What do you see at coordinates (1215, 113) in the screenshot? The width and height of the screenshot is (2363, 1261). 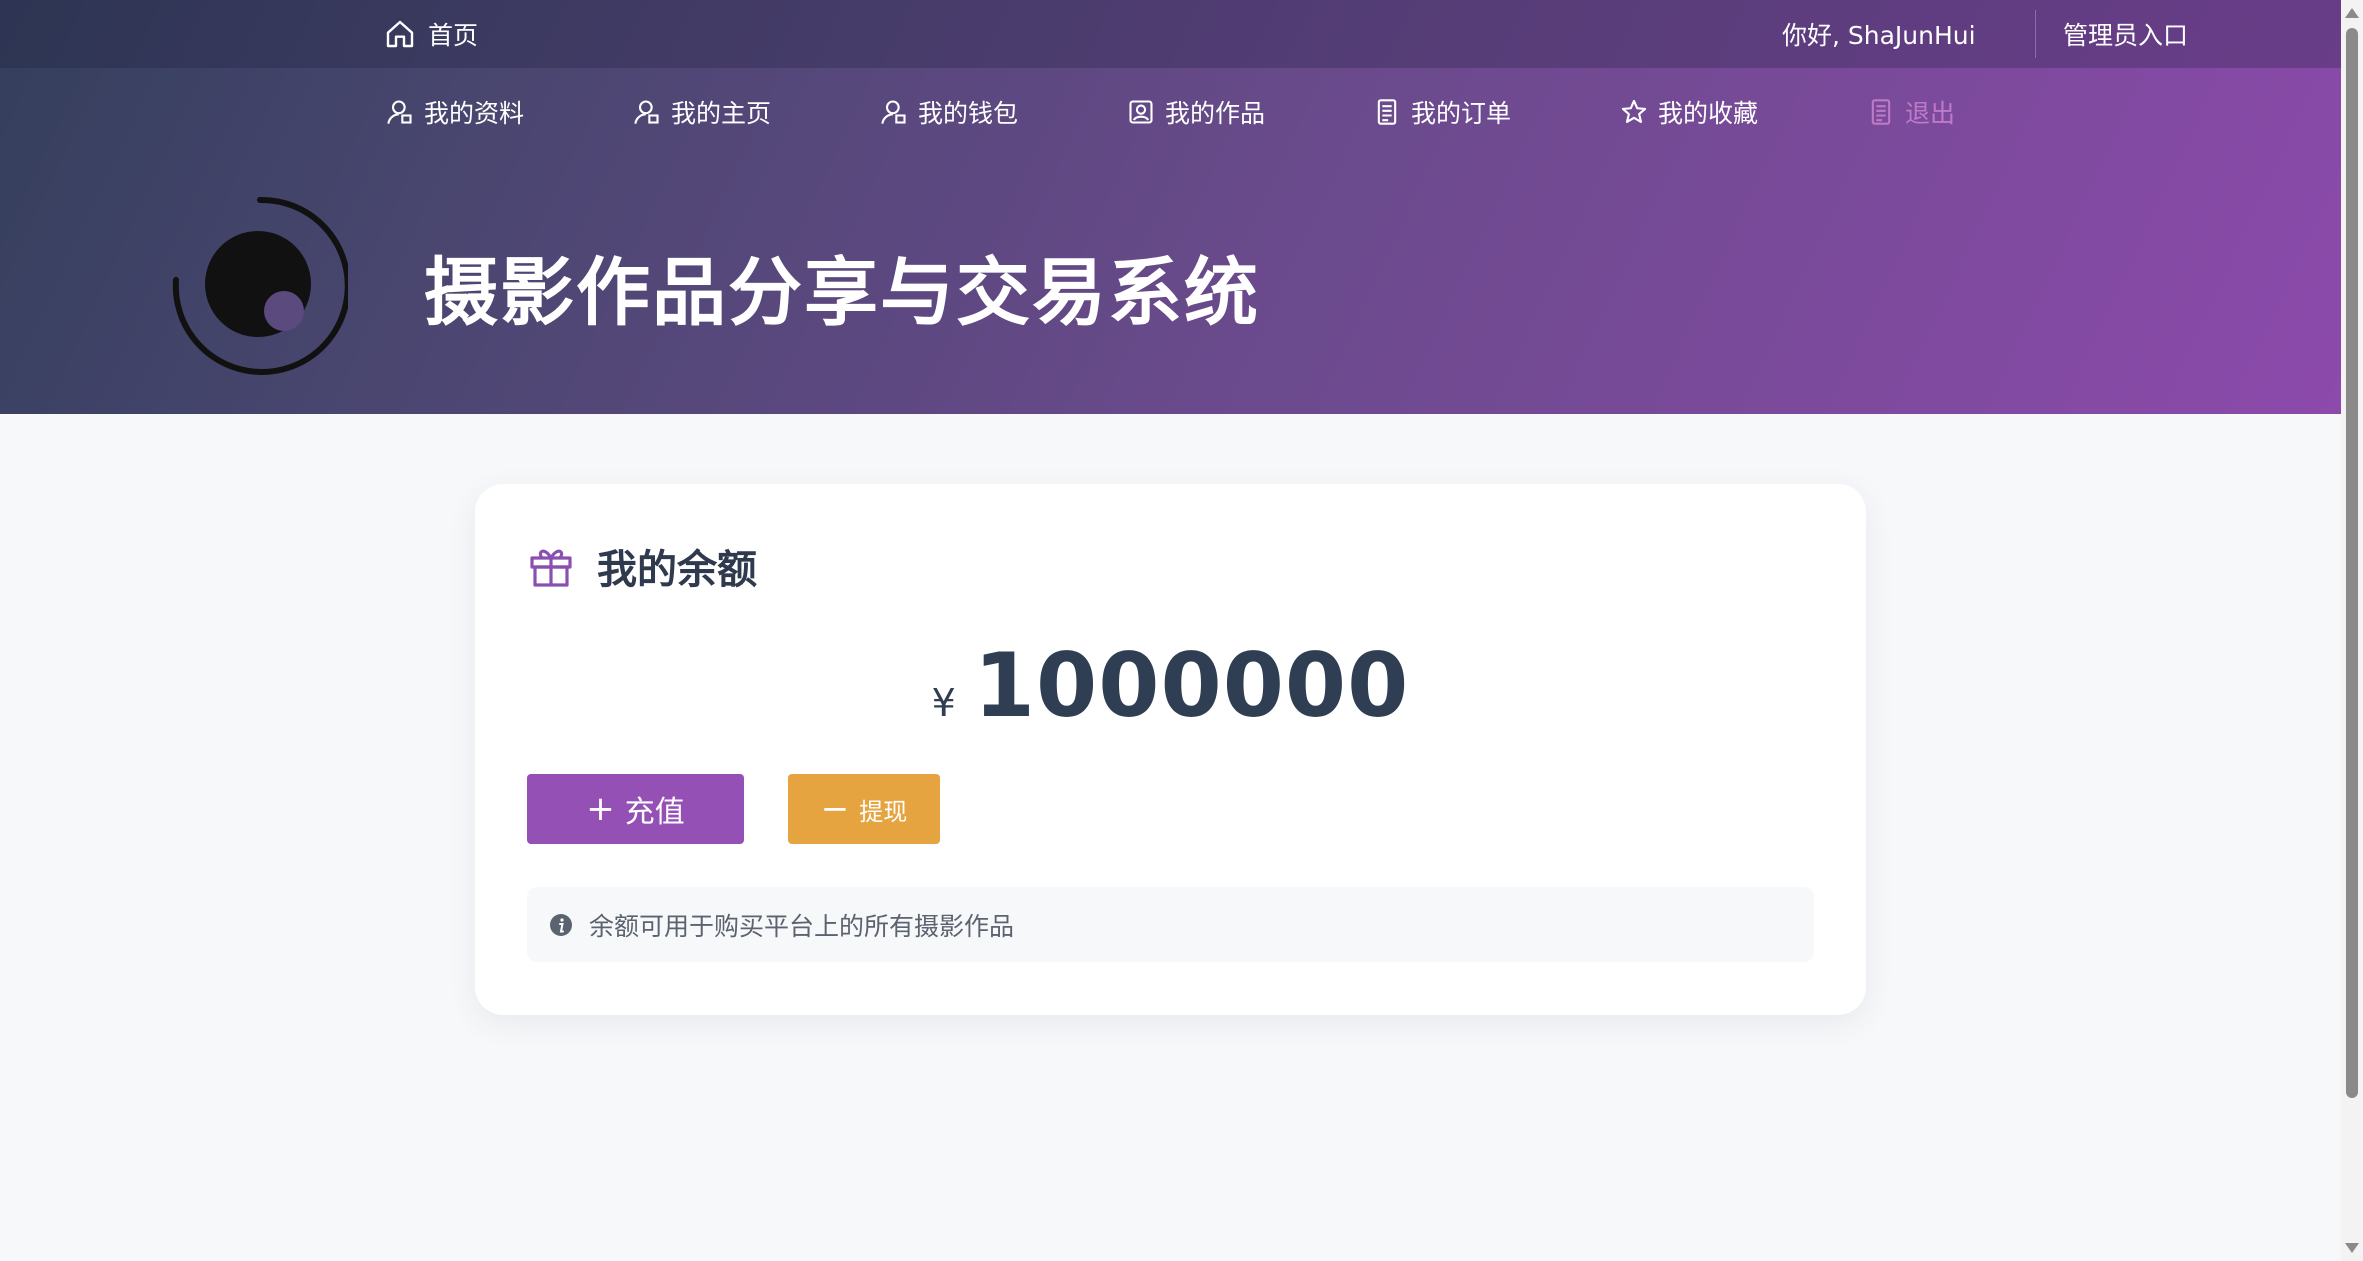 I see `nav-label: 我的作品` at bounding box center [1215, 113].